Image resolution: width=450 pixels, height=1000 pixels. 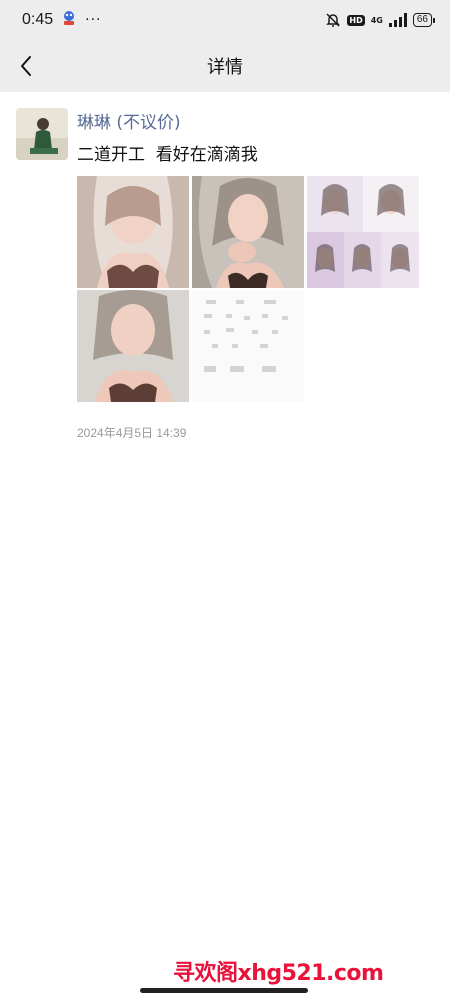 I want to click on back-button, so click(x=26, y=66).